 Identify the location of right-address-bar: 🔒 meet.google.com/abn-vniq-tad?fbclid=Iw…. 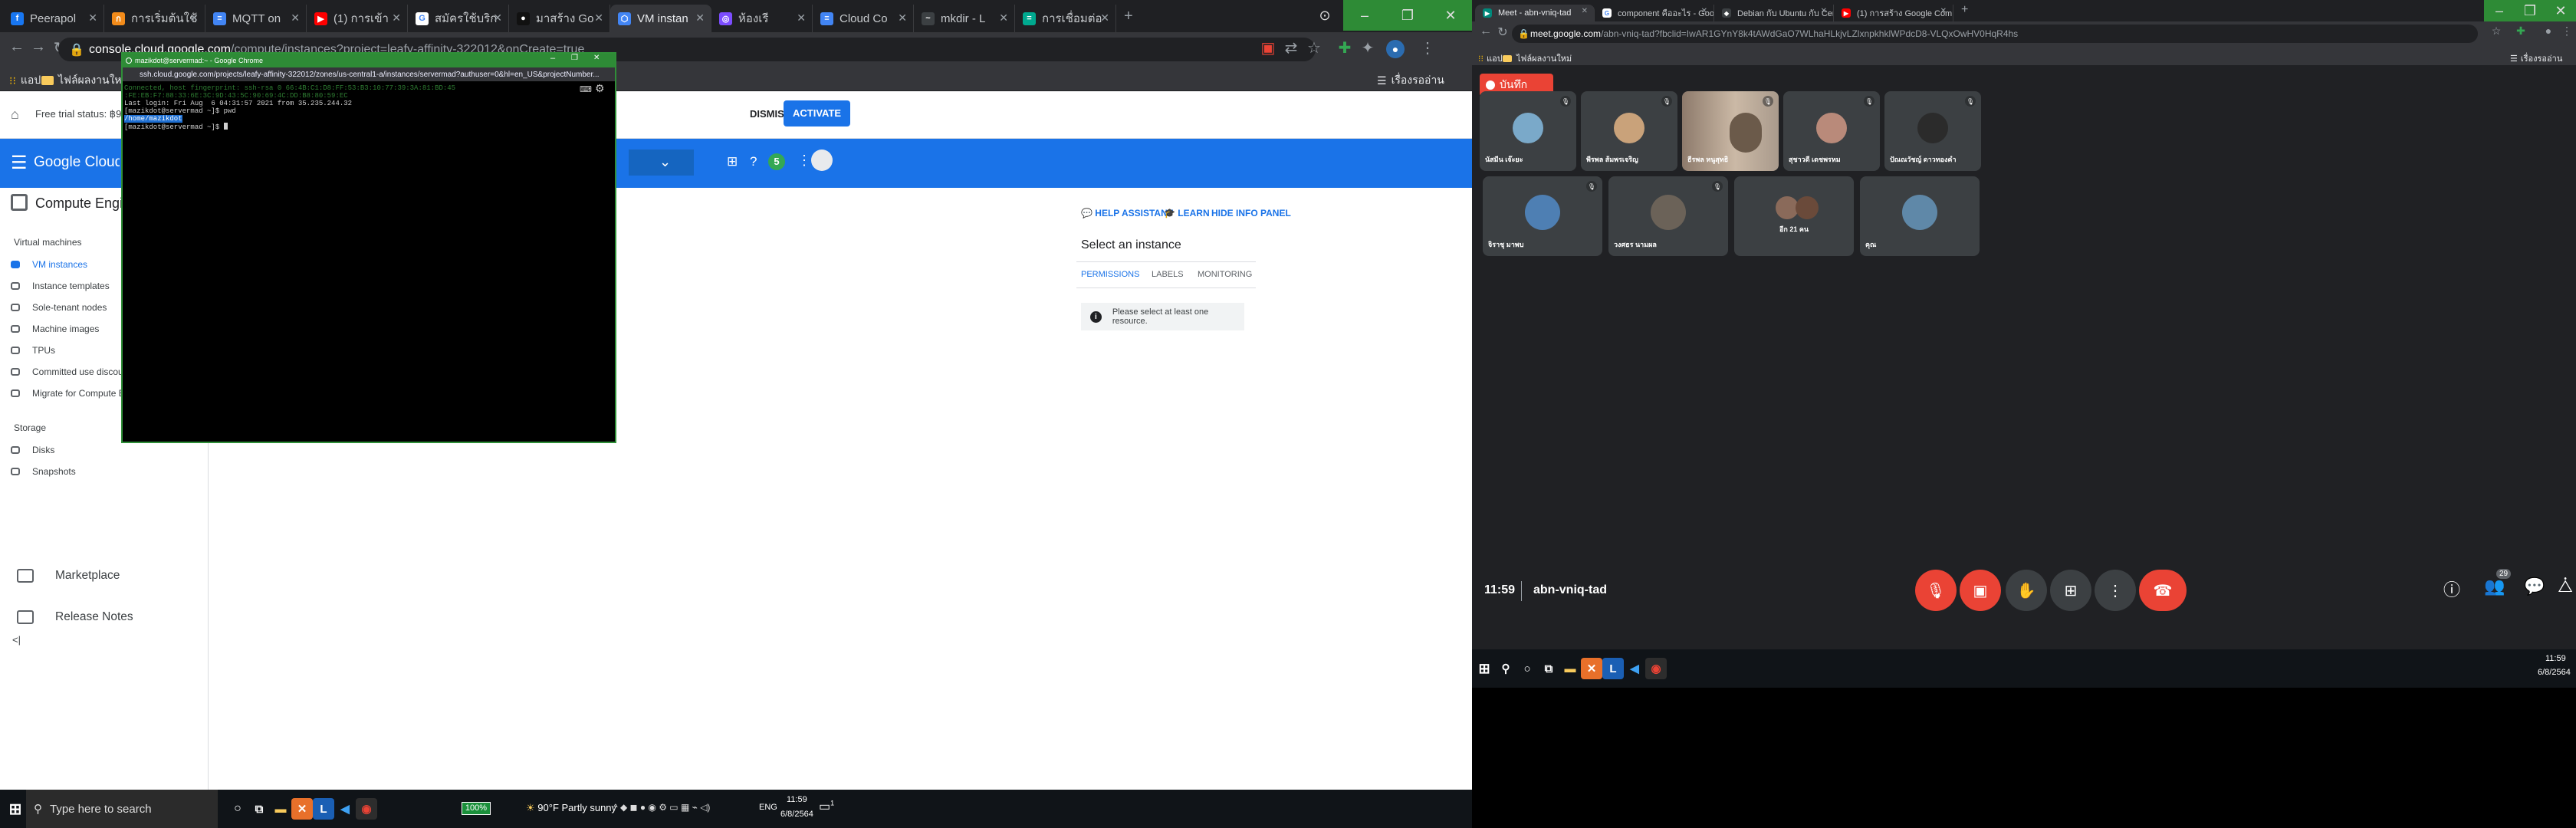
(1995, 34).